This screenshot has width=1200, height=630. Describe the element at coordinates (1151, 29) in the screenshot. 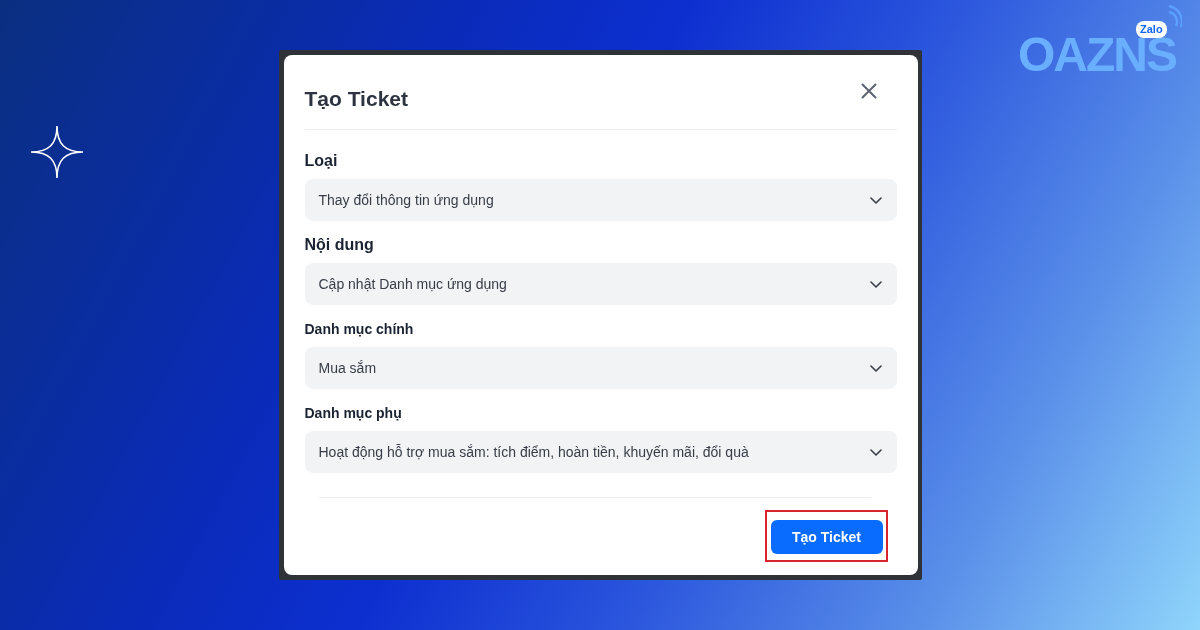

I see `brand-badge: Zalo` at that location.